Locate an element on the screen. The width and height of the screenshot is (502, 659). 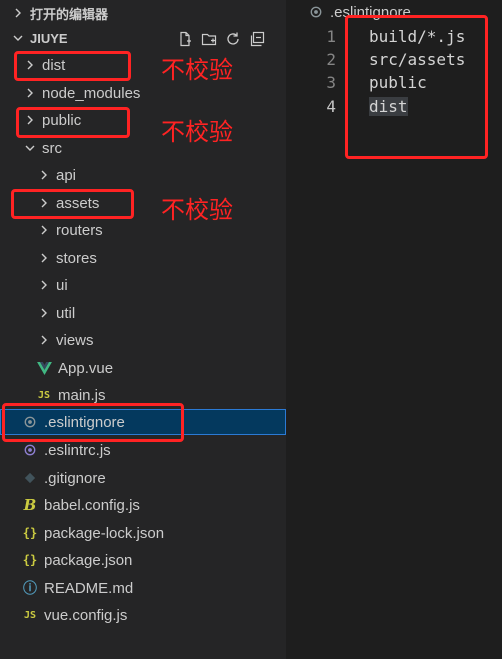
tree-folder-views: views is located at coordinates (143, 340).